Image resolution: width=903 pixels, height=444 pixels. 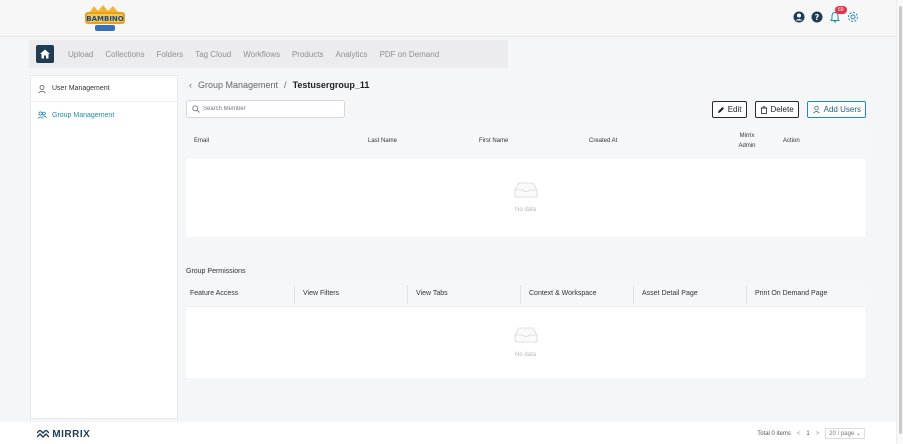 What do you see at coordinates (213, 54) in the screenshot?
I see `nav-item-tag-cloud: Tag Cloud` at bounding box center [213, 54].